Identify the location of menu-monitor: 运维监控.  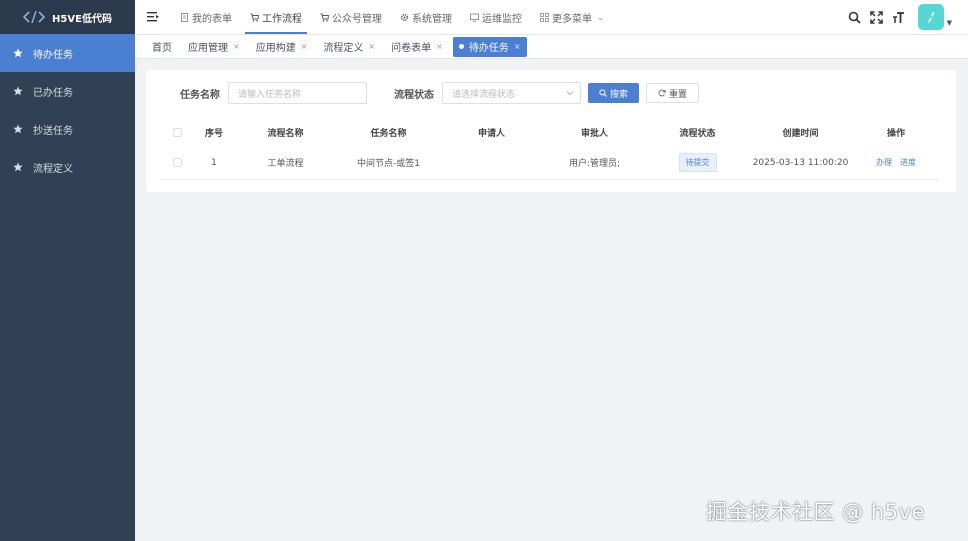
(496, 17).